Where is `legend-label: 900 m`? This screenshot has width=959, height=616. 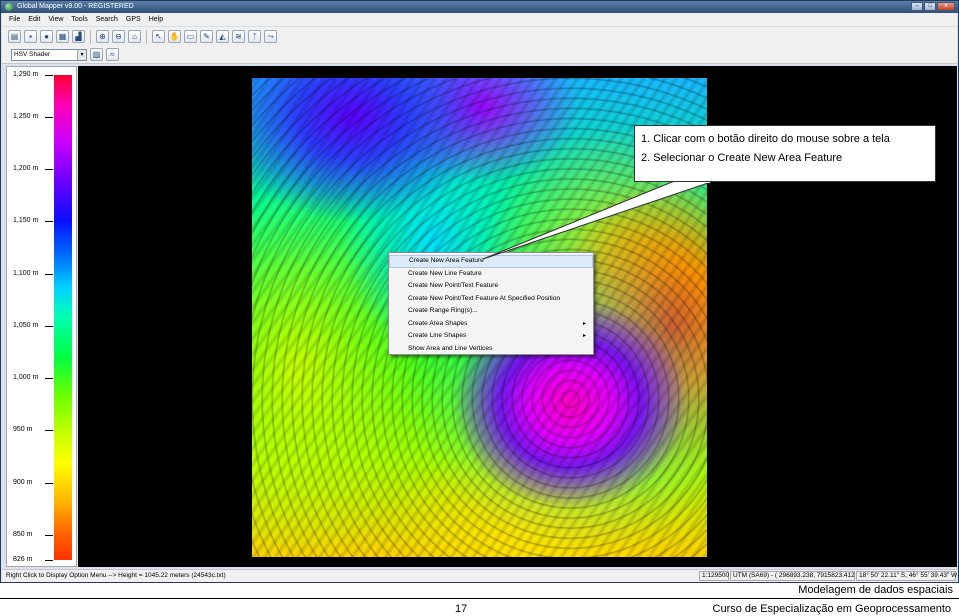
legend-label: 900 m is located at coordinates (23, 482).